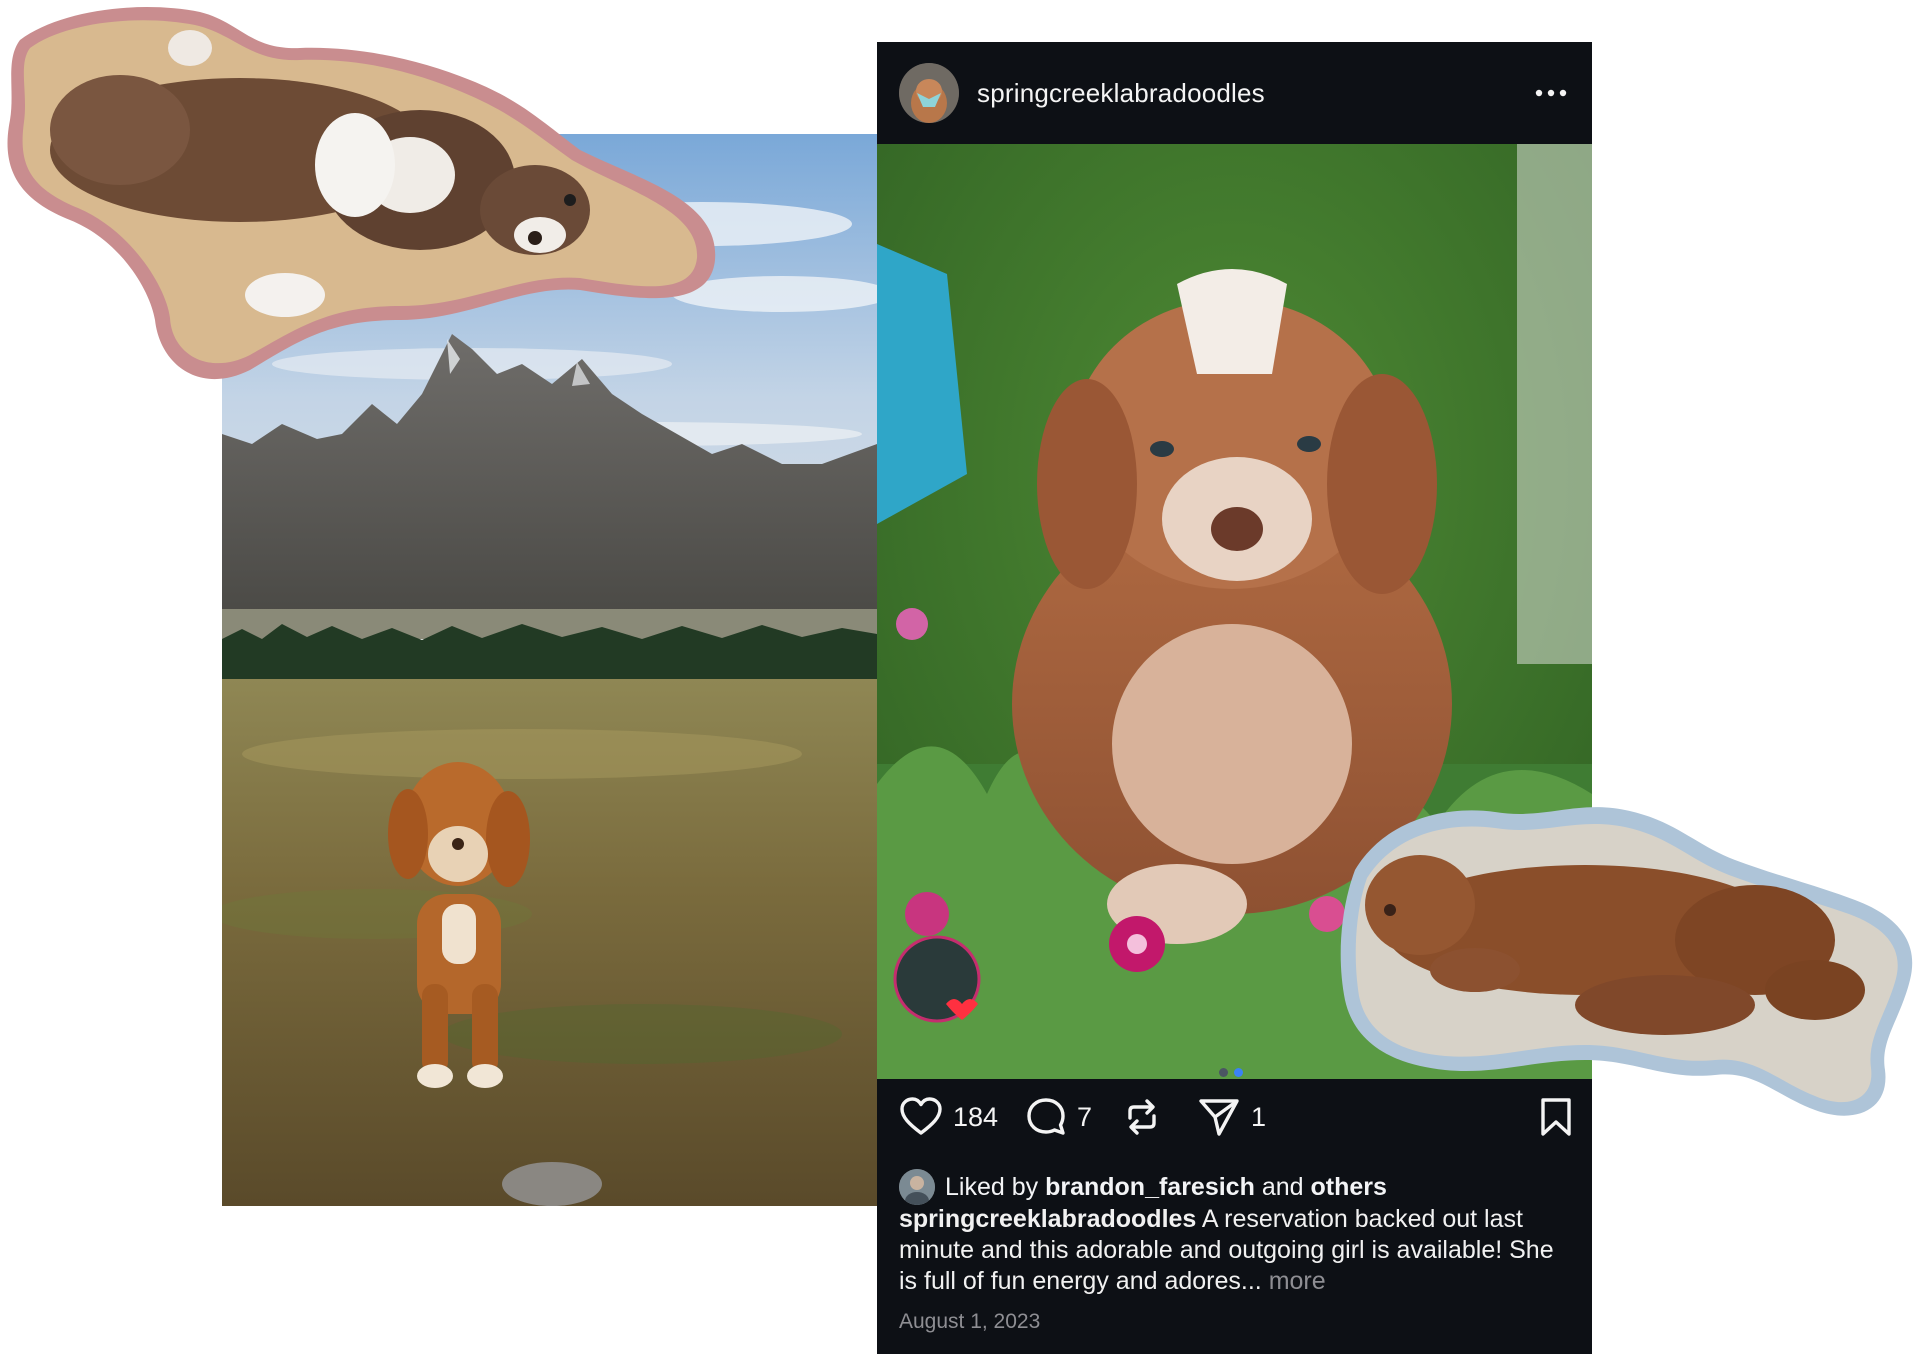 The height and width of the screenshot is (1354, 1920). I want to click on share-button: 1, so click(1231, 1117).